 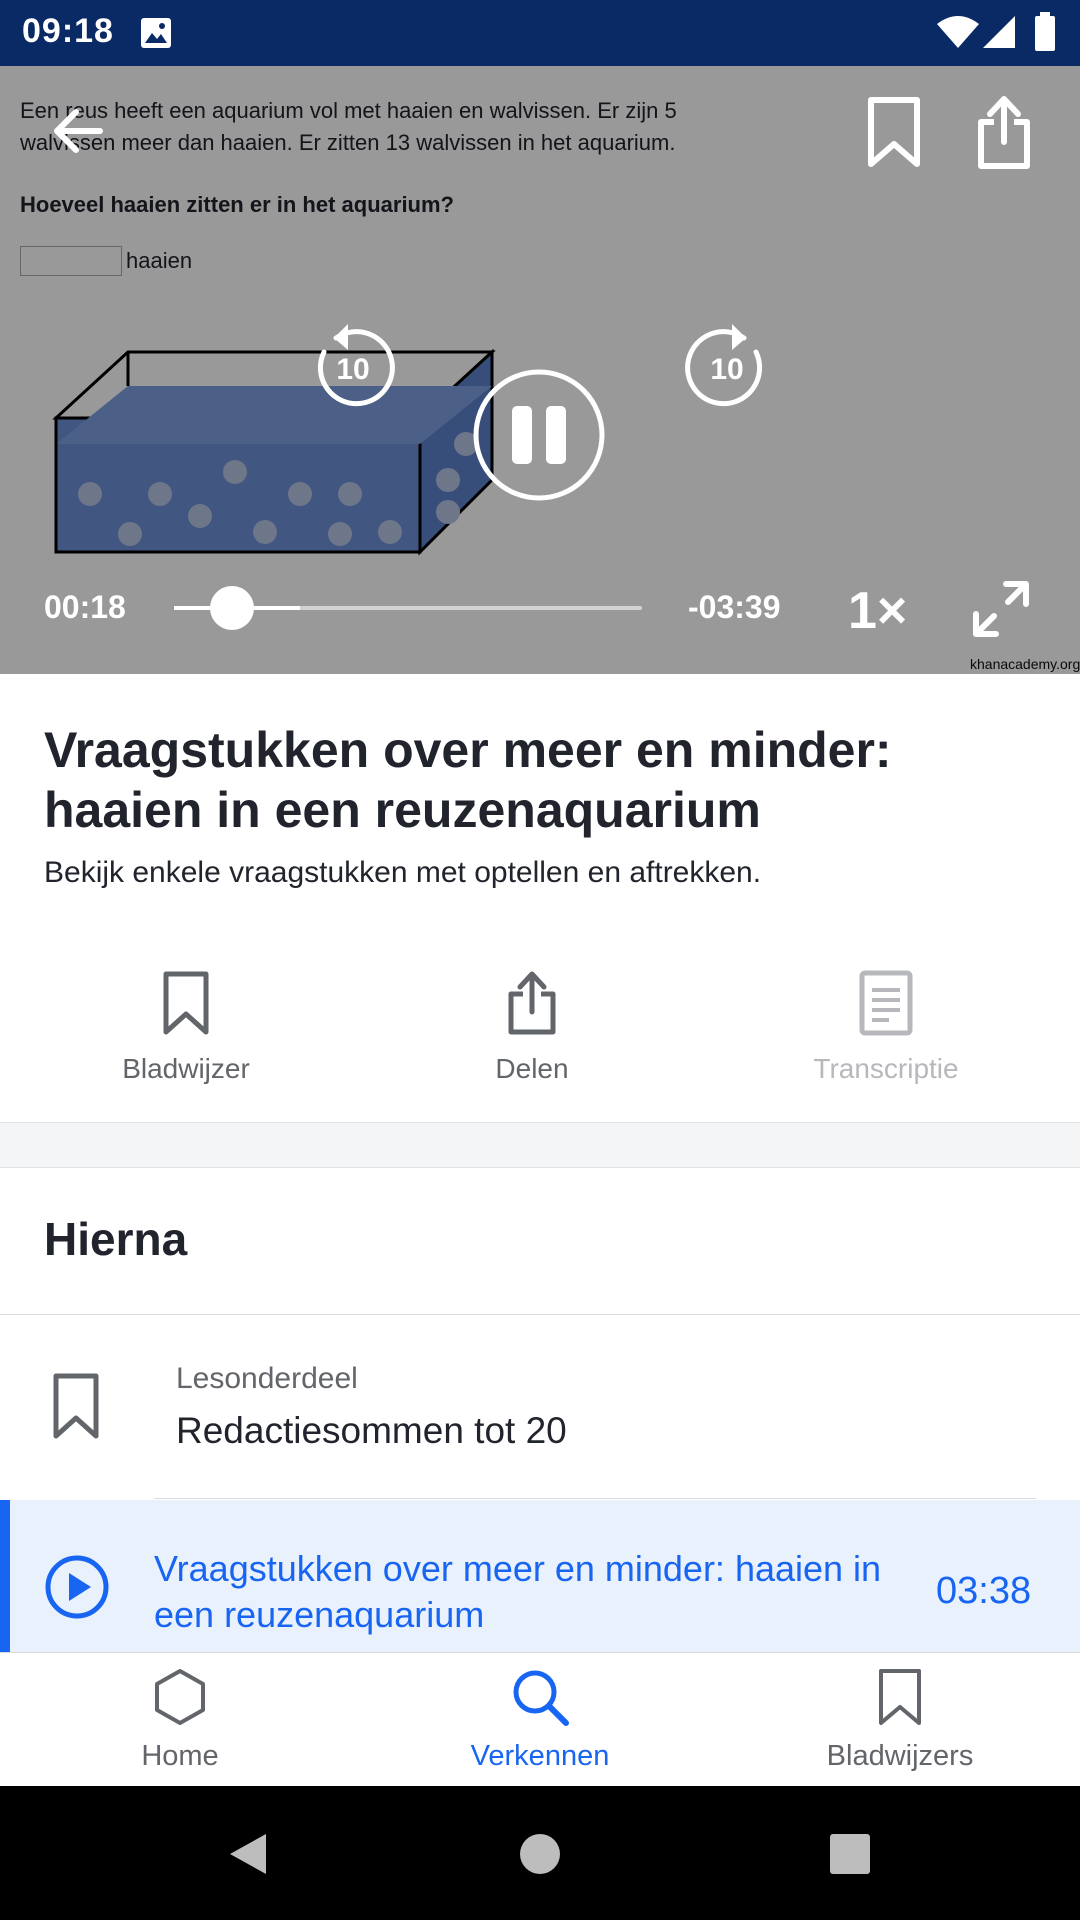 I want to click on seek-thumb, so click(x=232, y=608).